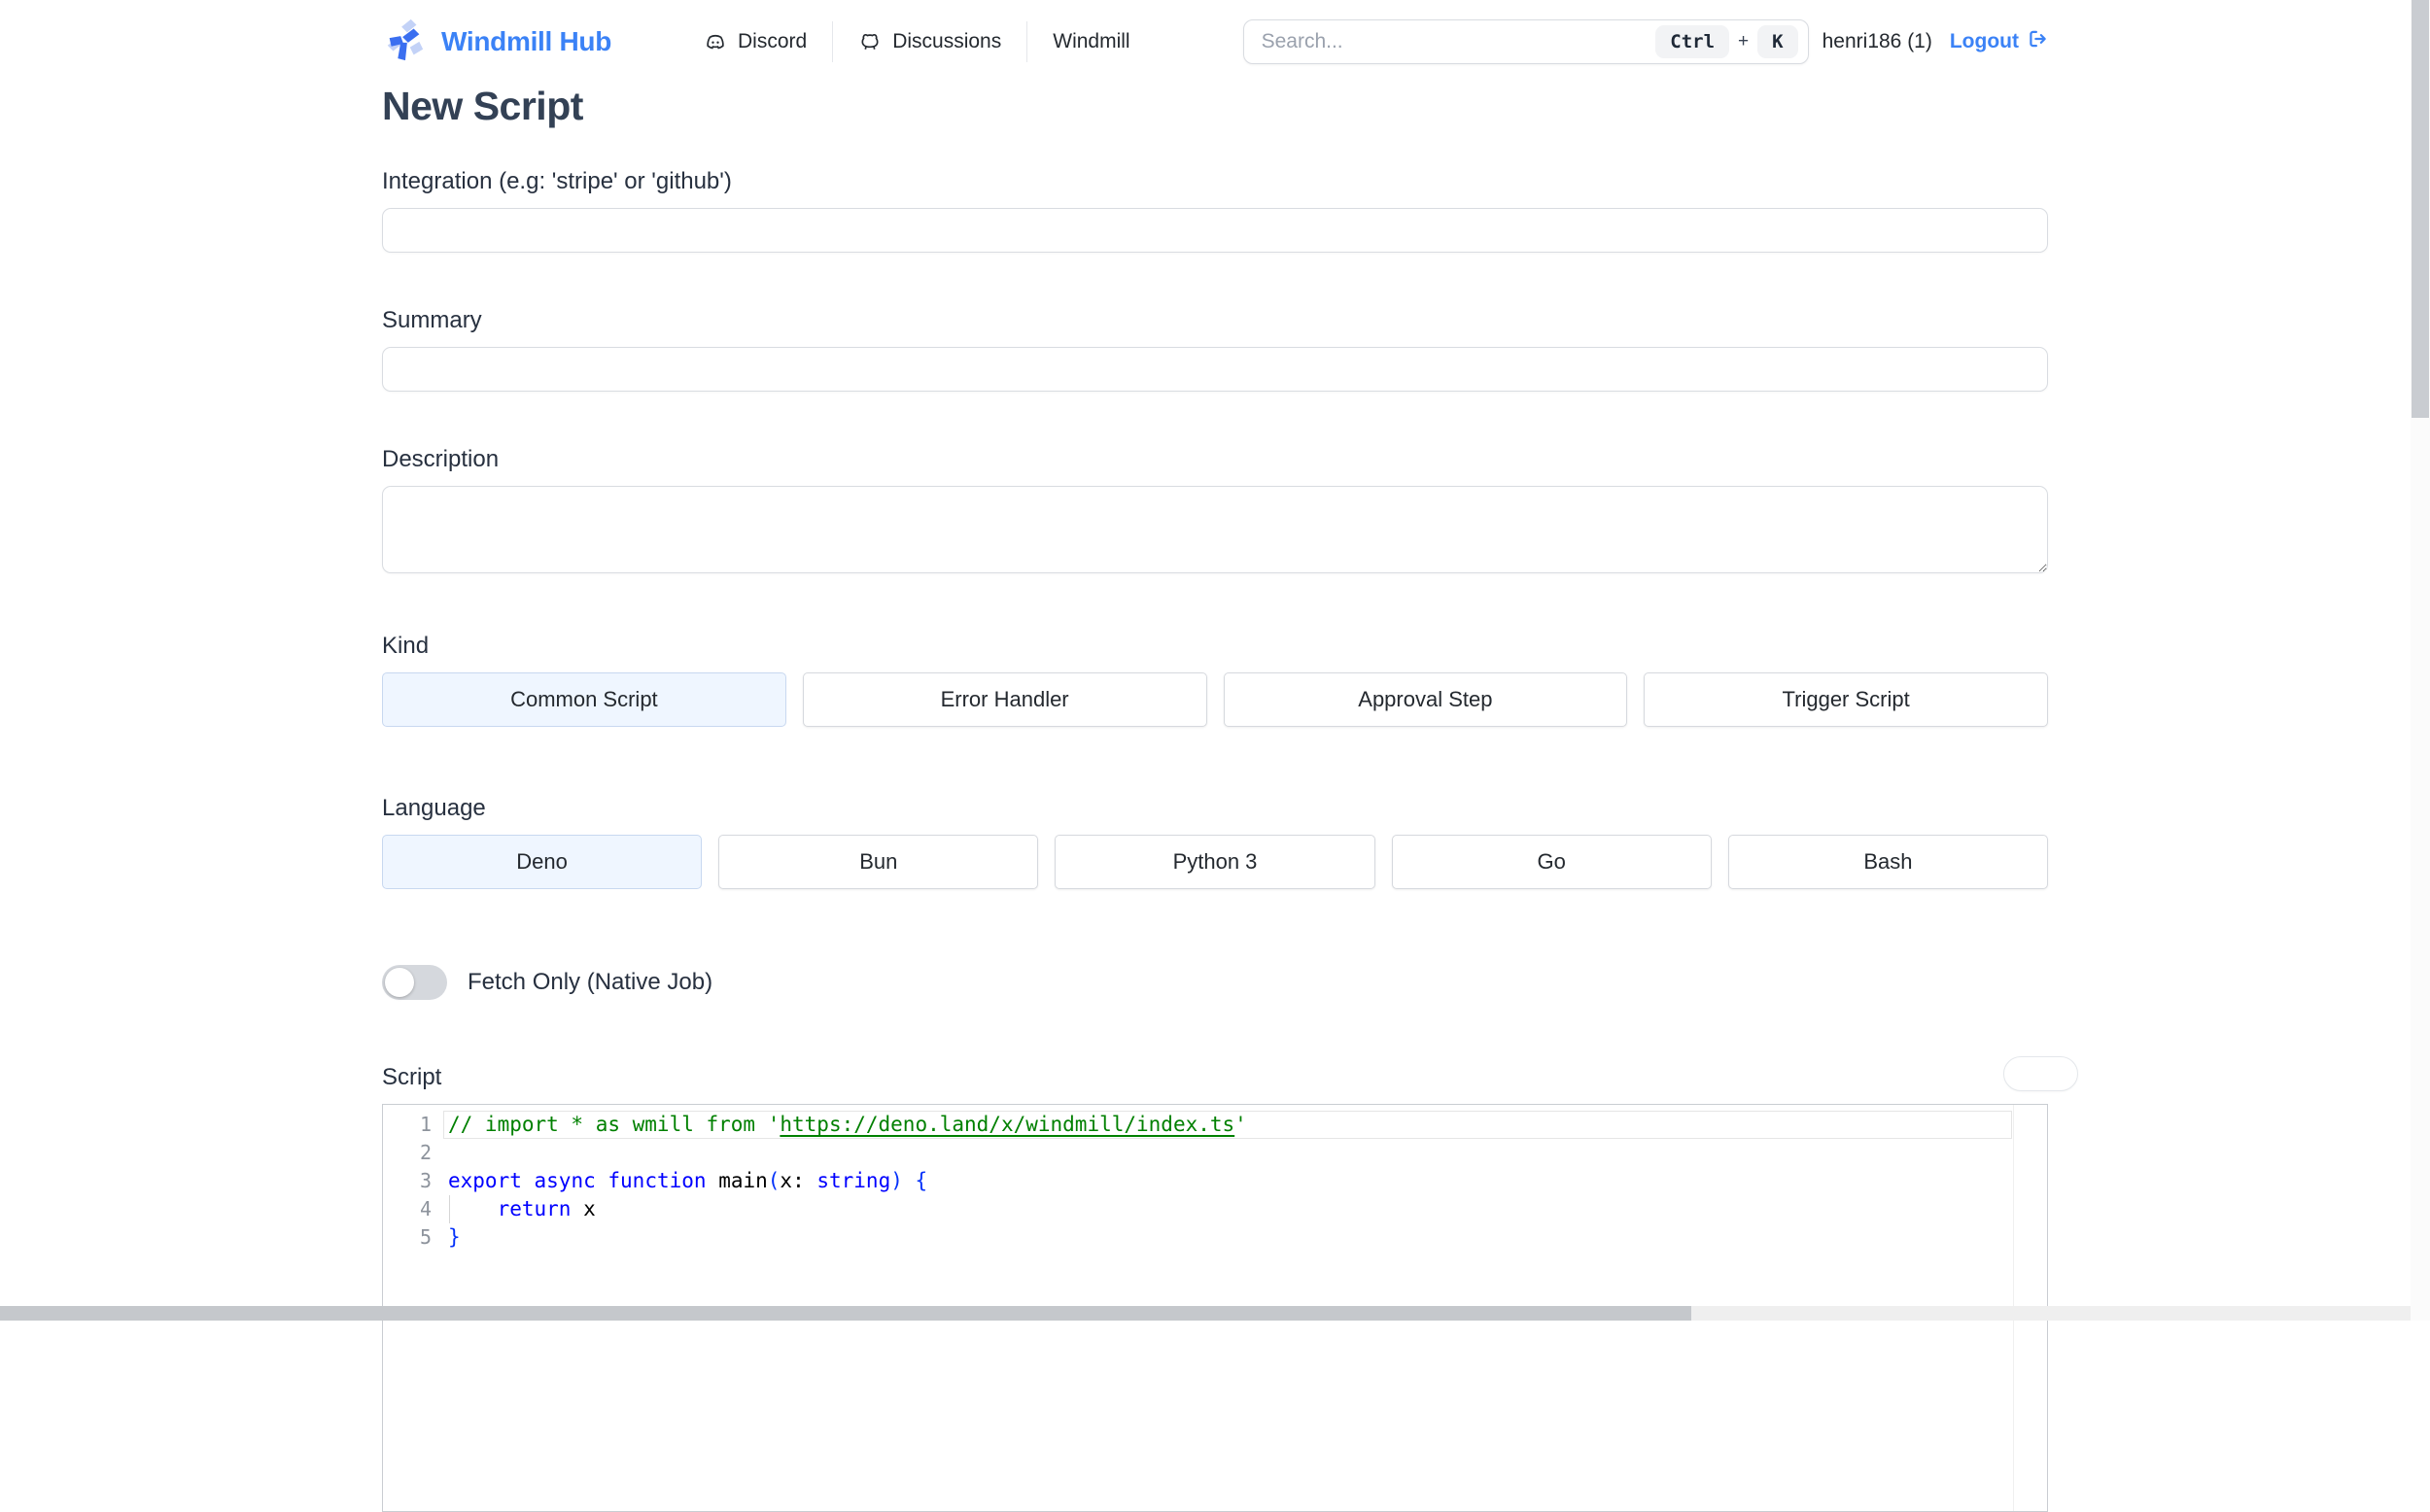  Describe the element at coordinates (1215, 1181) in the screenshot. I see `code-line-3: 3 export async function main(x: string) {` at that location.